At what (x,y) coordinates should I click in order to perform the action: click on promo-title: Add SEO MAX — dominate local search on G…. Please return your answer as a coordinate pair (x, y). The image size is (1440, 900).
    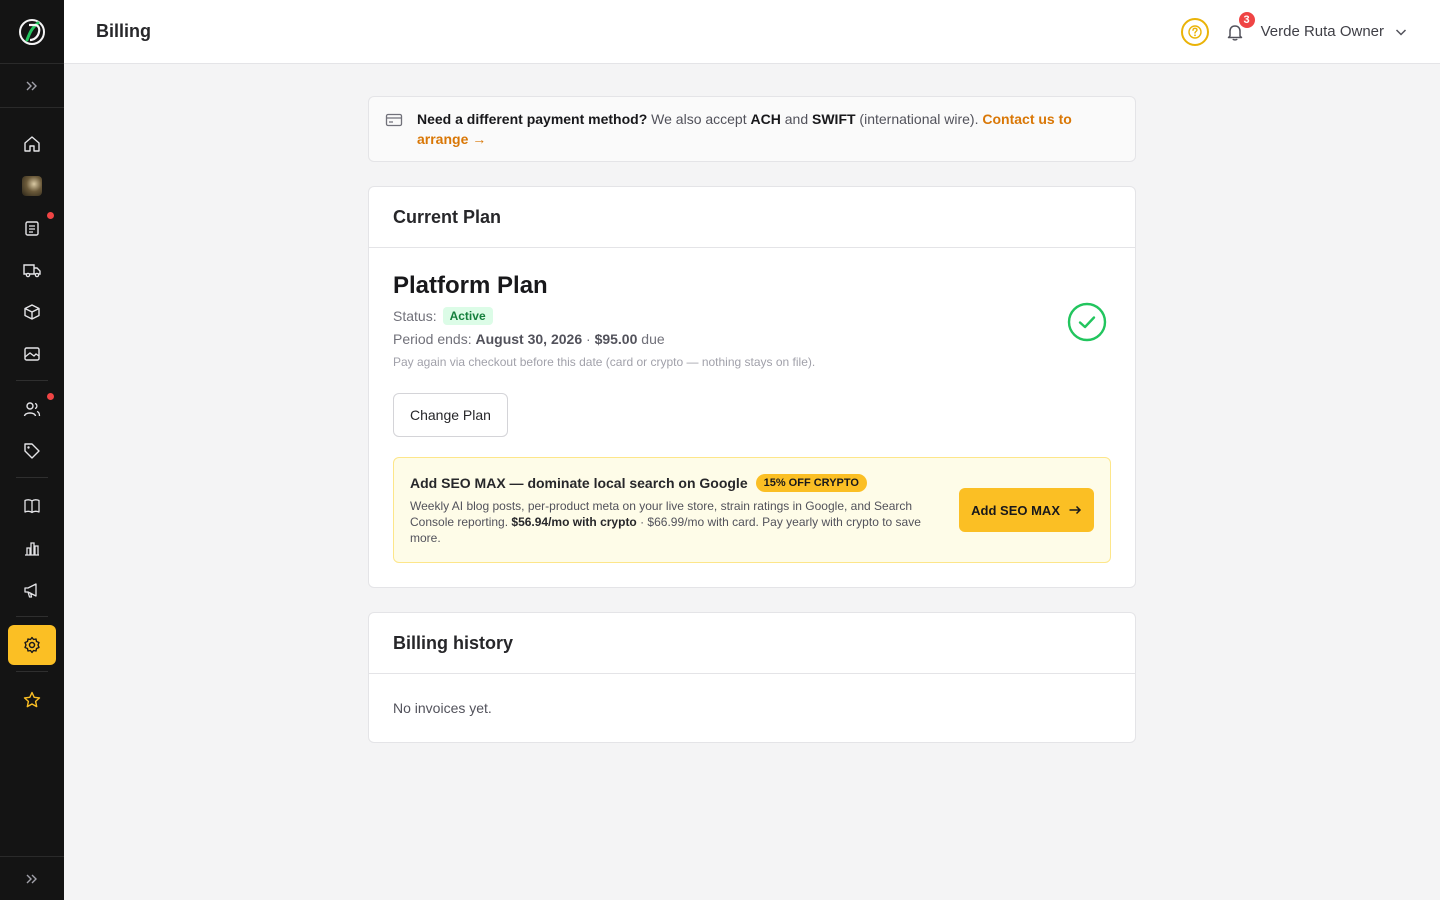
    Looking at the image, I should click on (579, 483).